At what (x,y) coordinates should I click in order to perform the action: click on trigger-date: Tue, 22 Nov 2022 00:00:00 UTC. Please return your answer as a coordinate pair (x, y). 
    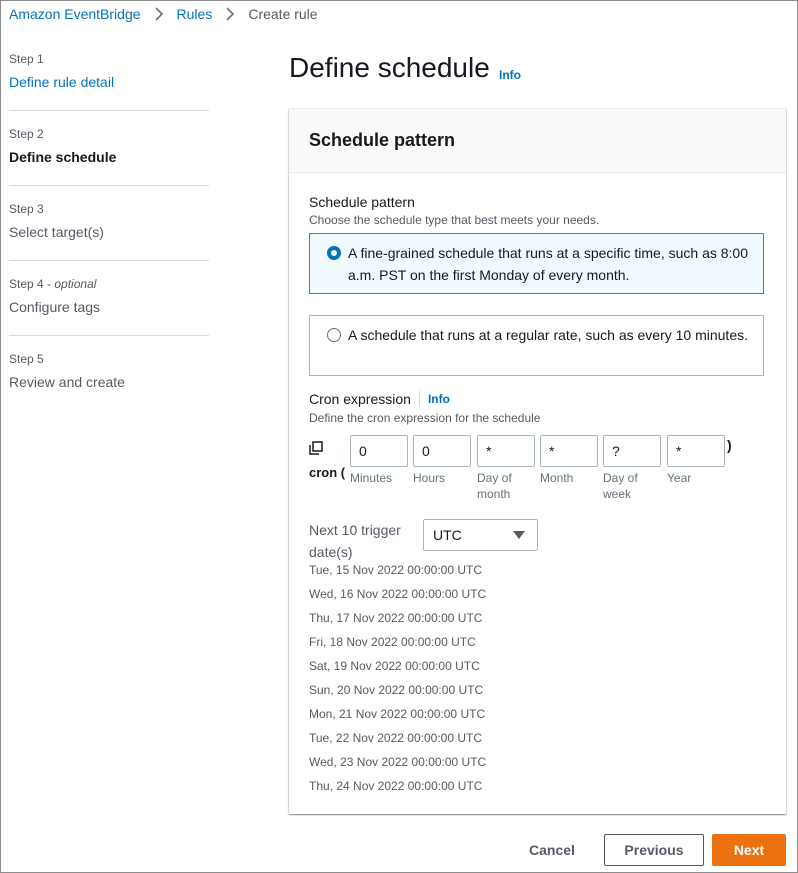
    Looking at the image, I should click on (395, 738).